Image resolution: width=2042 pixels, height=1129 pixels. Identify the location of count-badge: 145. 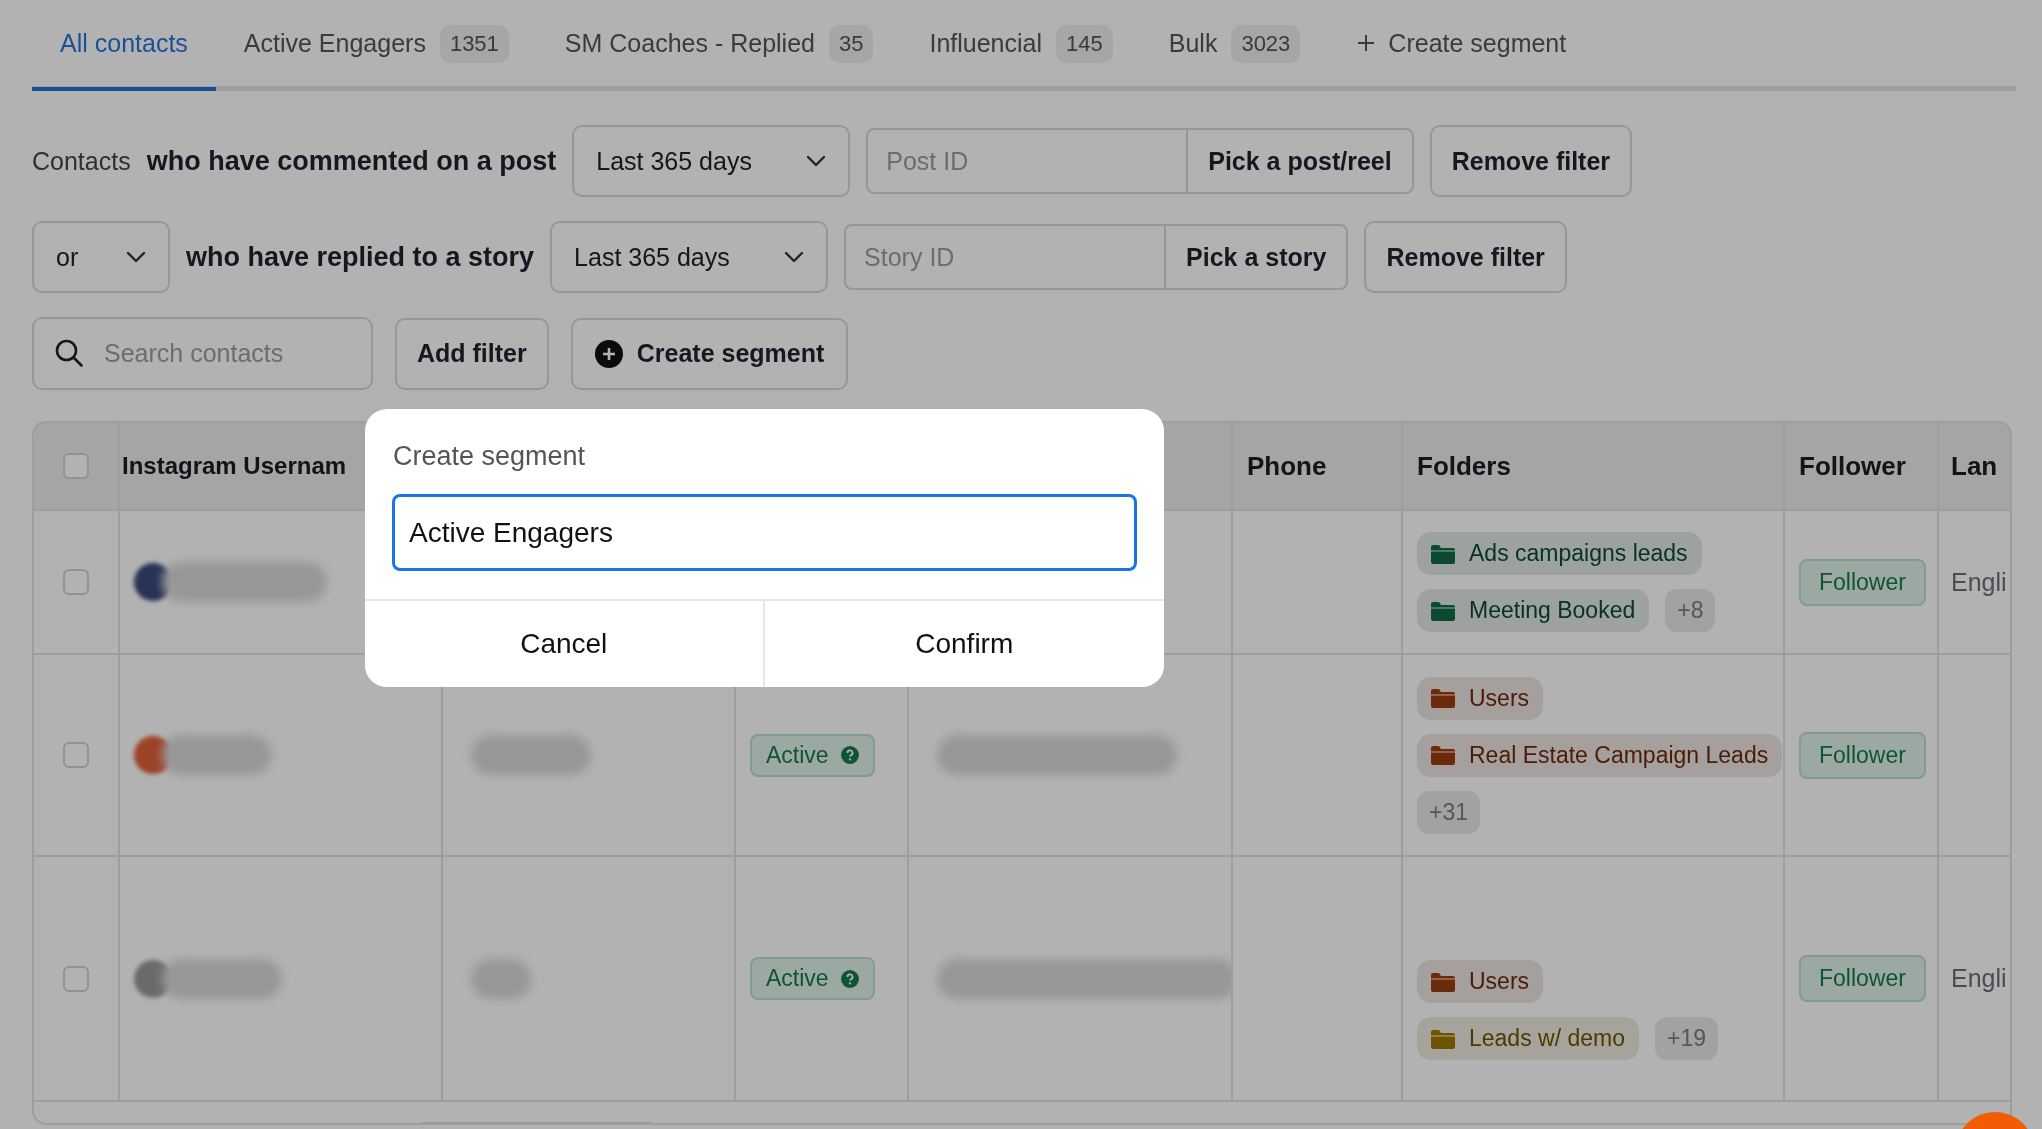
(1084, 43).